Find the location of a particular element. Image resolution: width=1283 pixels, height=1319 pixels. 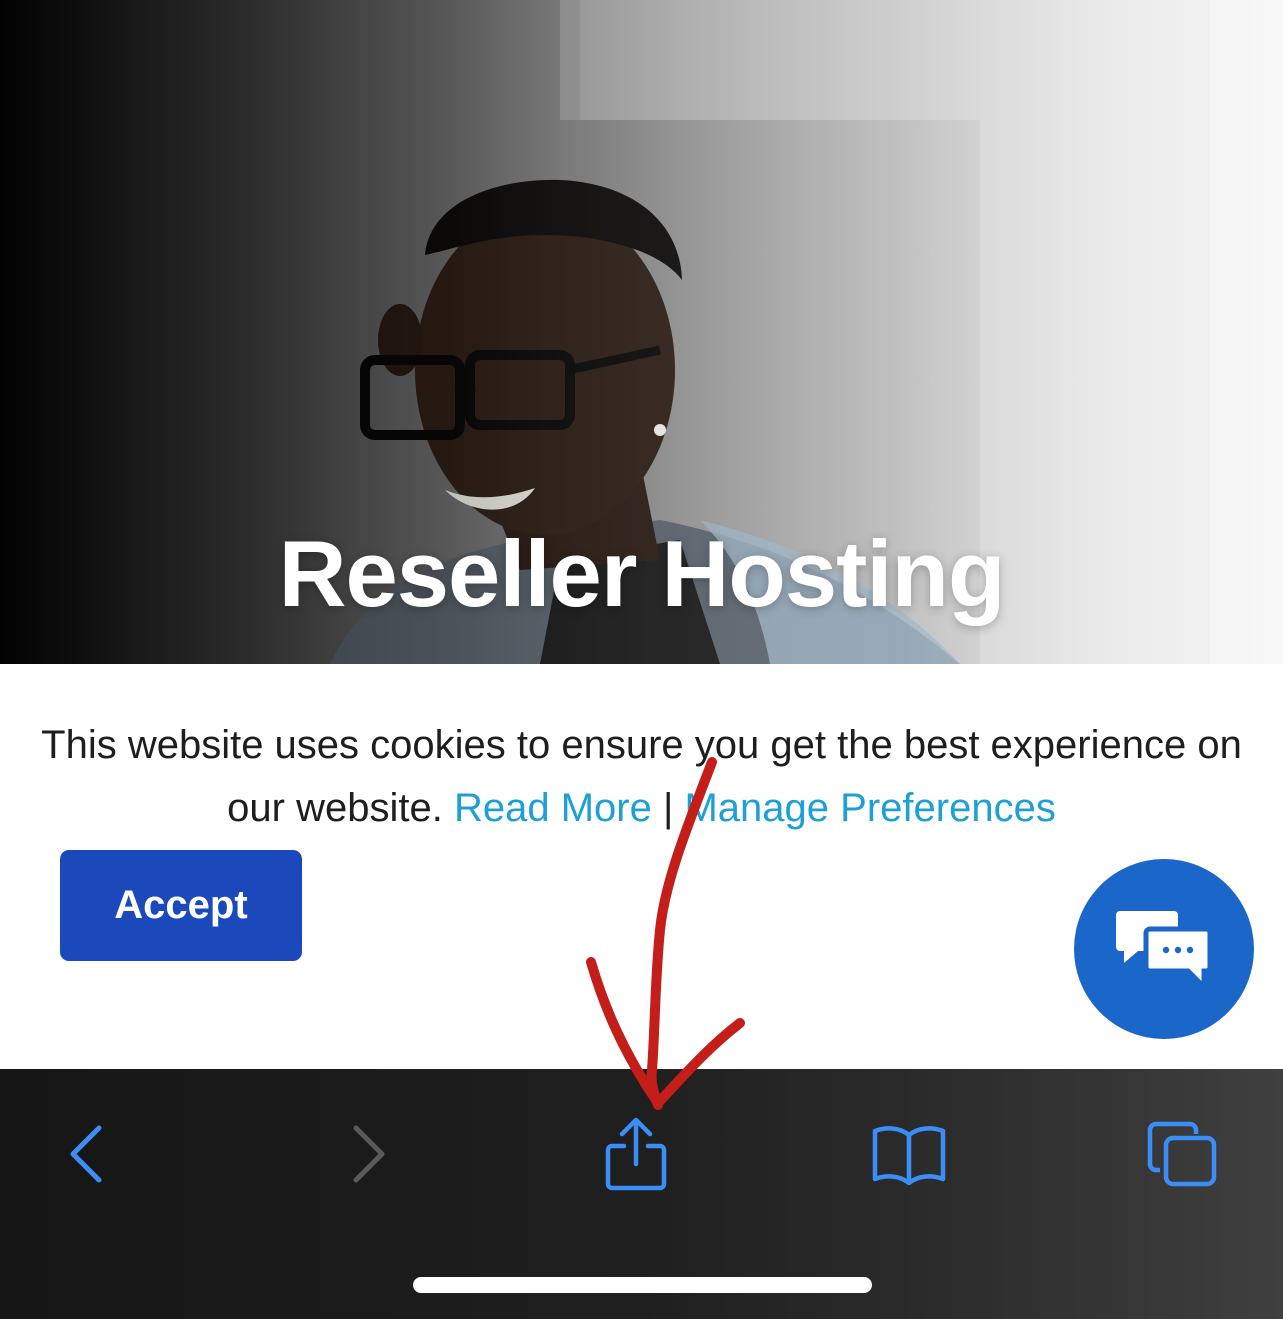

tabs-button is located at coordinates (1182, 1154).